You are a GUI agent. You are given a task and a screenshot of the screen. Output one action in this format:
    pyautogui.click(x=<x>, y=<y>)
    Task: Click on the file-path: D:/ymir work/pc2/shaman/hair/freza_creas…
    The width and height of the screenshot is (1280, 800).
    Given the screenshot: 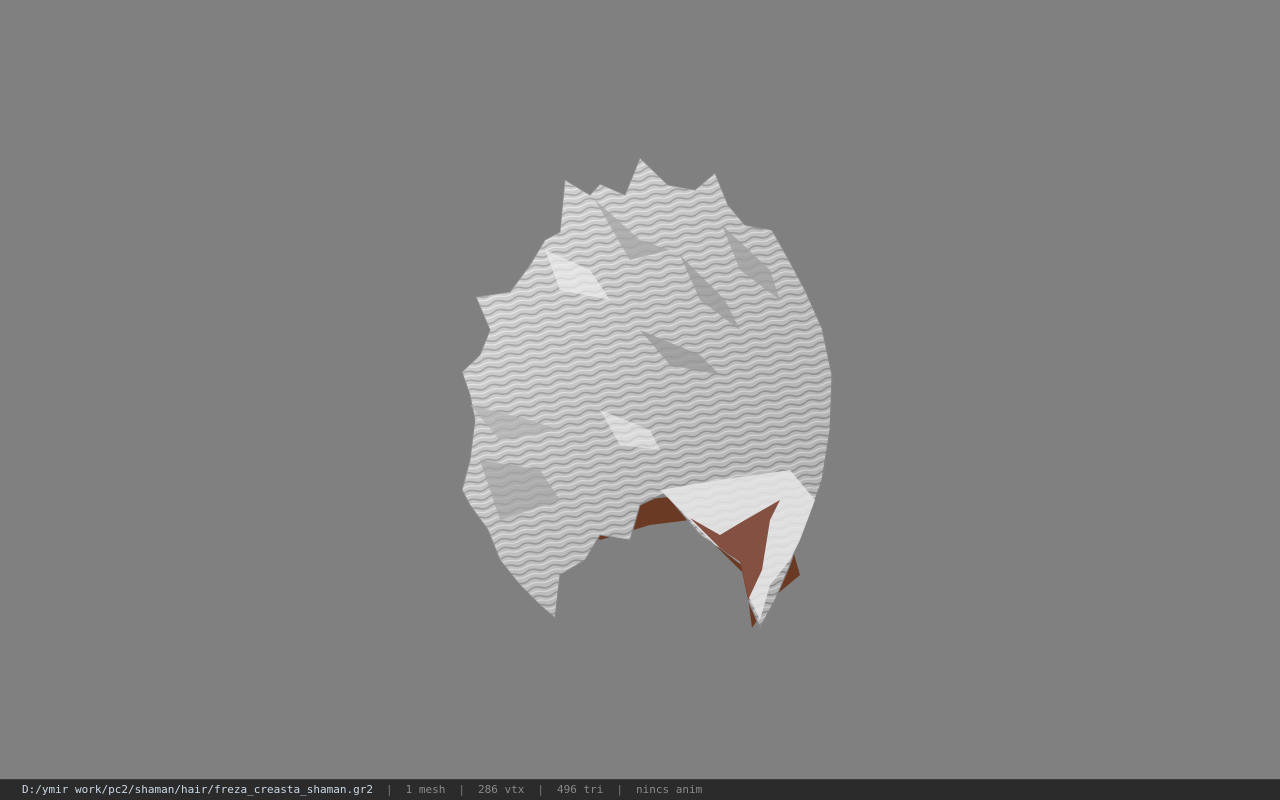 What is the action you would take?
    pyautogui.click(x=197, y=789)
    